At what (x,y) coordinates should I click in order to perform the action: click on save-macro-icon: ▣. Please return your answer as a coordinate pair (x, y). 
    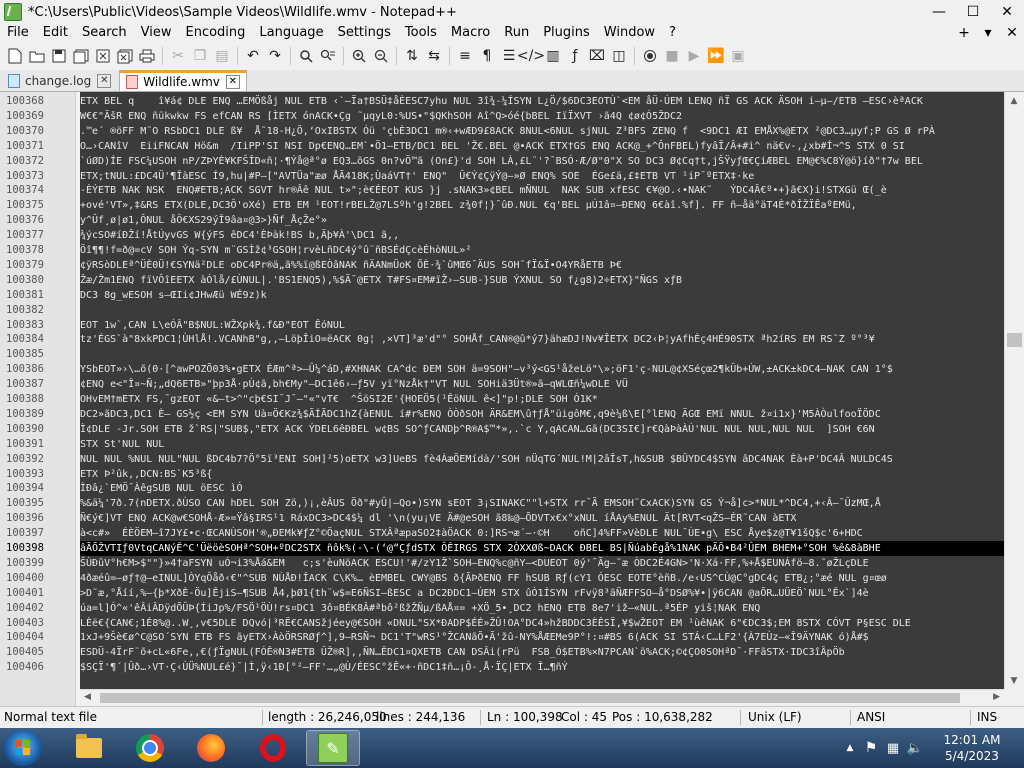
    Looking at the image, I should click on (738, 56).